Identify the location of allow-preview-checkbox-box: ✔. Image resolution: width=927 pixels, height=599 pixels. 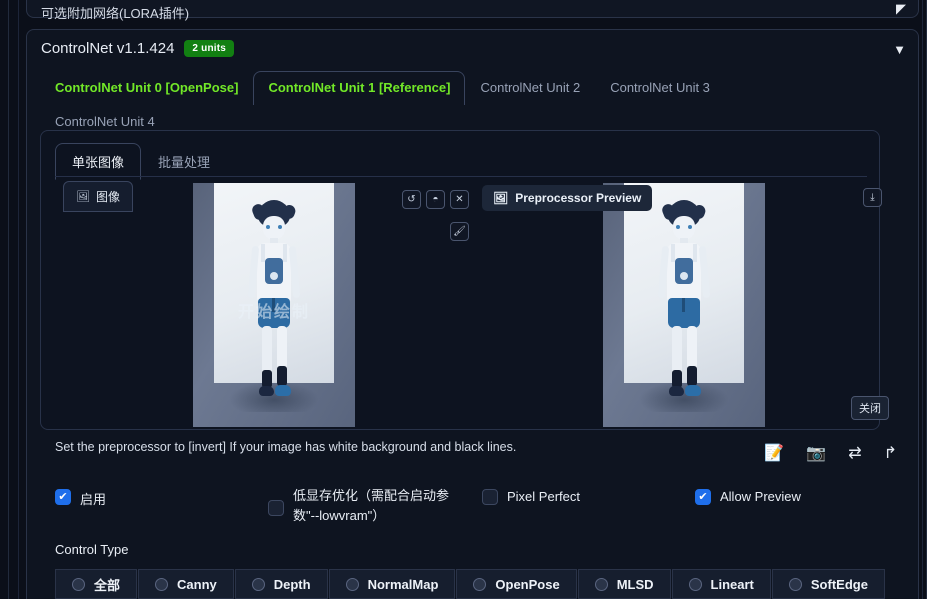
(703, 497).